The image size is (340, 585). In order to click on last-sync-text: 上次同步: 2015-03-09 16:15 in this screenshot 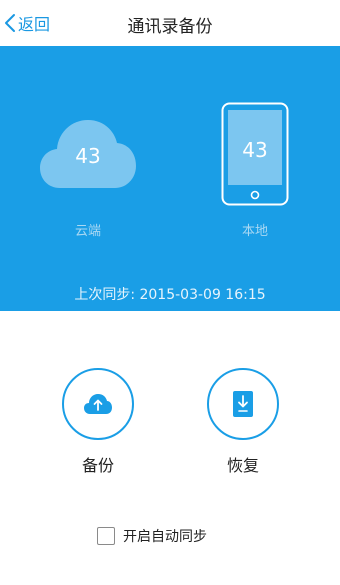, I will do `click(170, 295)`.